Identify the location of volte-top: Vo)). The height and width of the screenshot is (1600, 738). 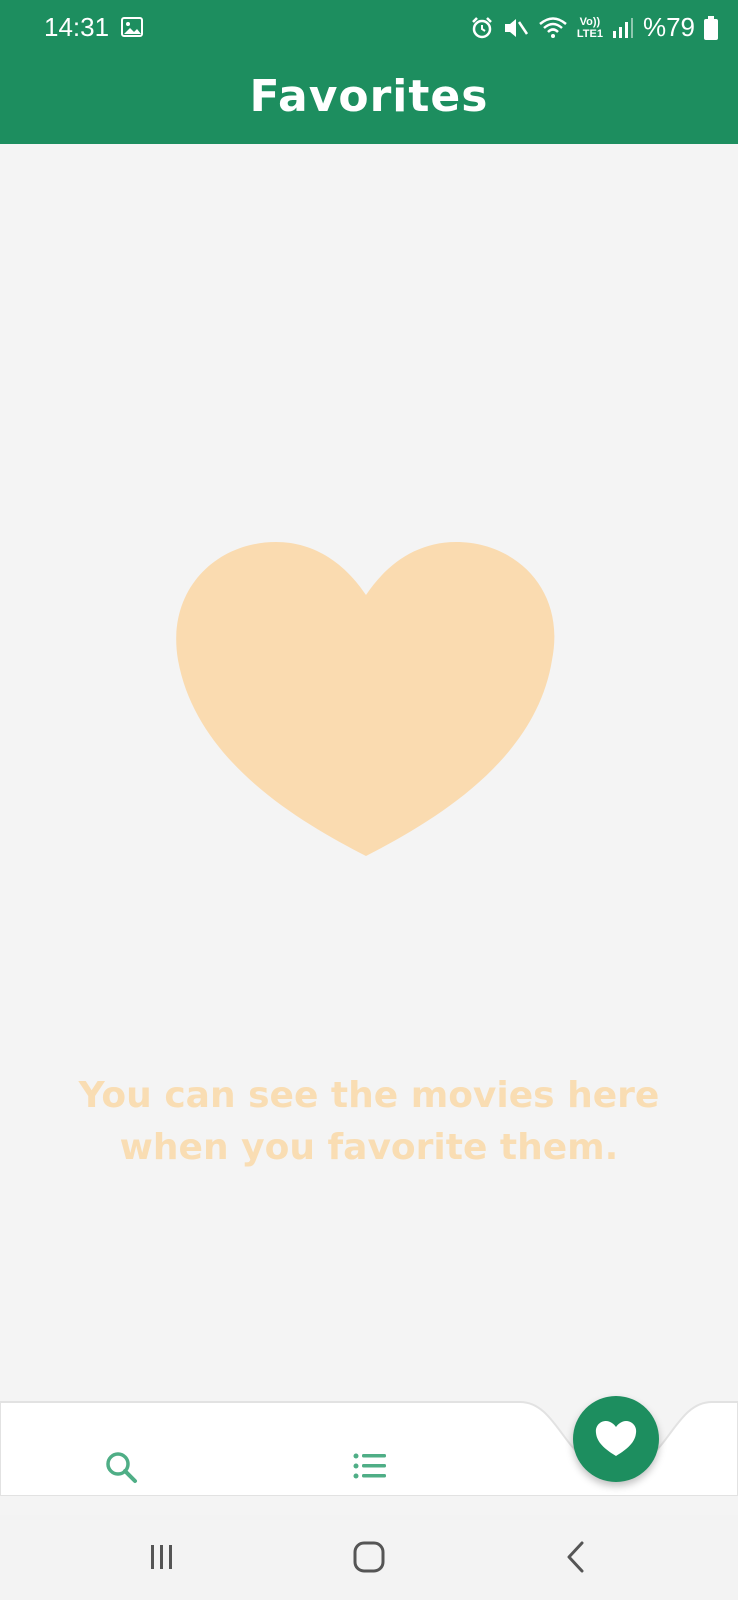
(590, 21).